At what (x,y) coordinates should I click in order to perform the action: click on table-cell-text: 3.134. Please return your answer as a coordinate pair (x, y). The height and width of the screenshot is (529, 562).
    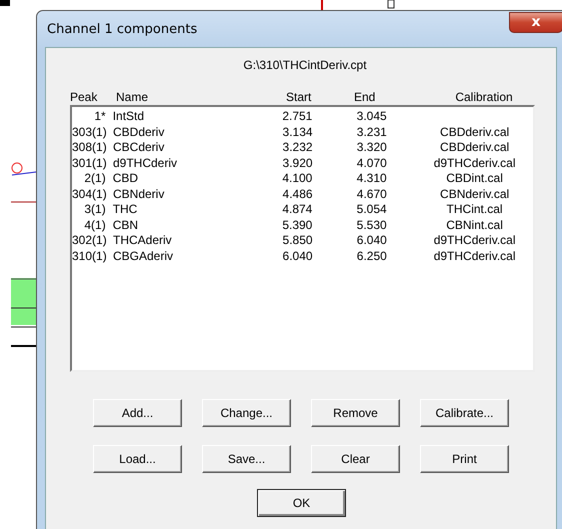
    Looking at the image, I should click on (298, 132).